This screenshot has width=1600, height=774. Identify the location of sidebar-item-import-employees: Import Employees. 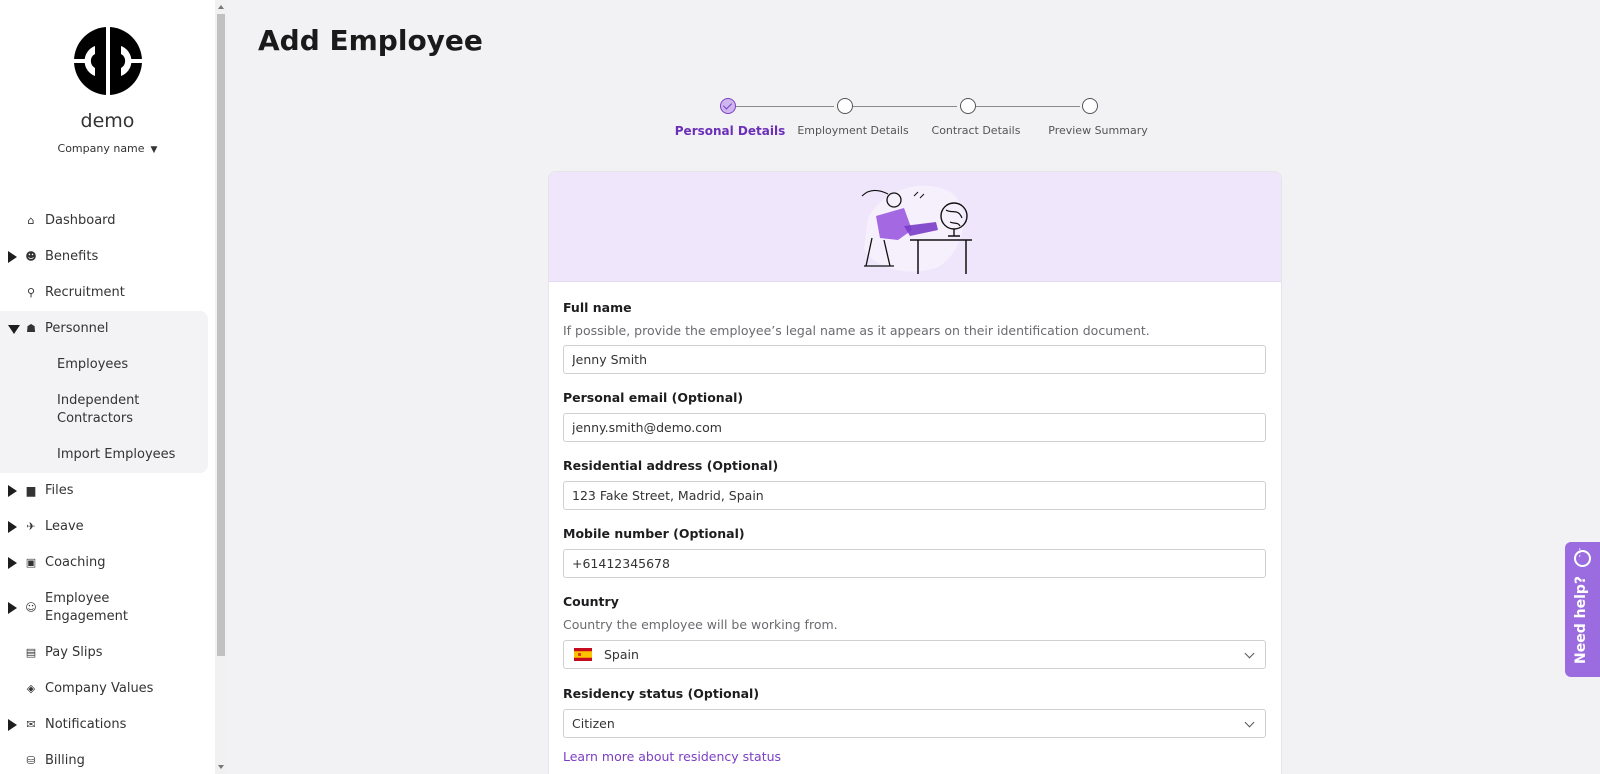
(104, 455).